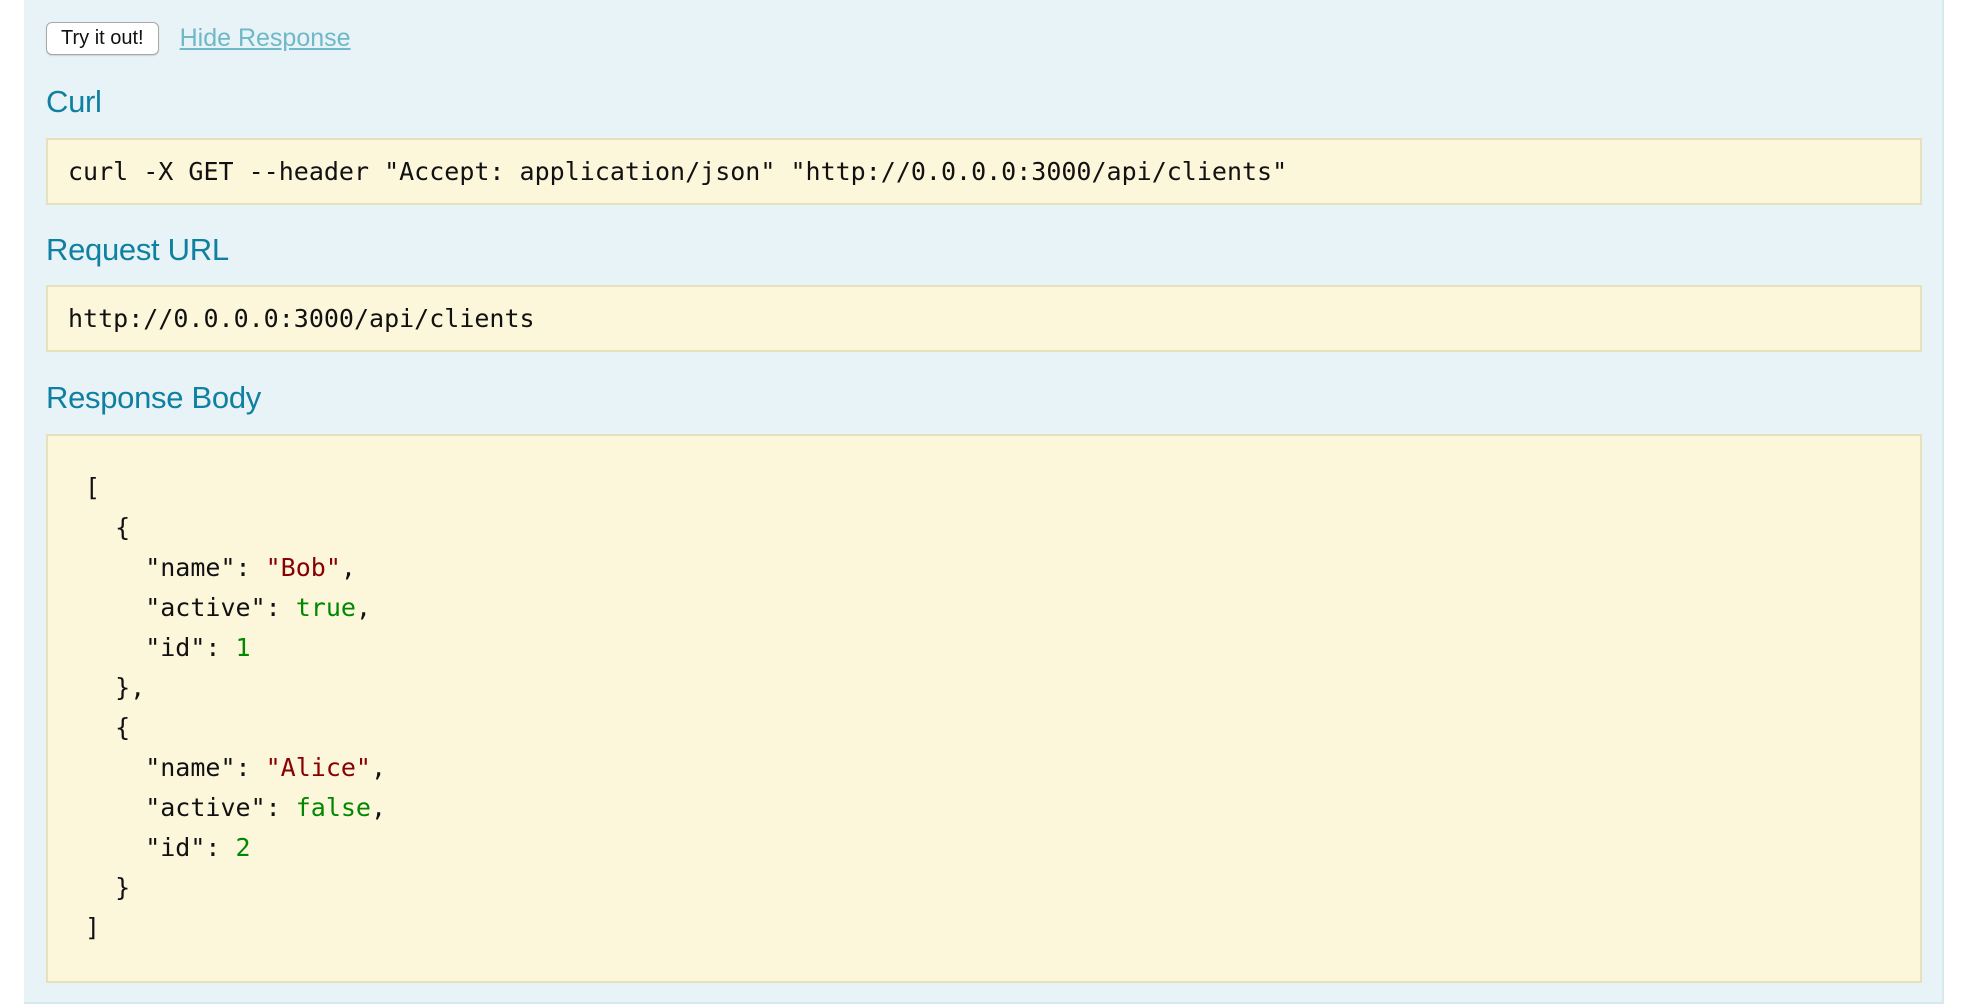 Image resolution: width=1964 pixels, height=1006 pixels. Describe the element at coordinates (303, 567) in the screenshot. I see `json-string-value: "Bob"` at that location.